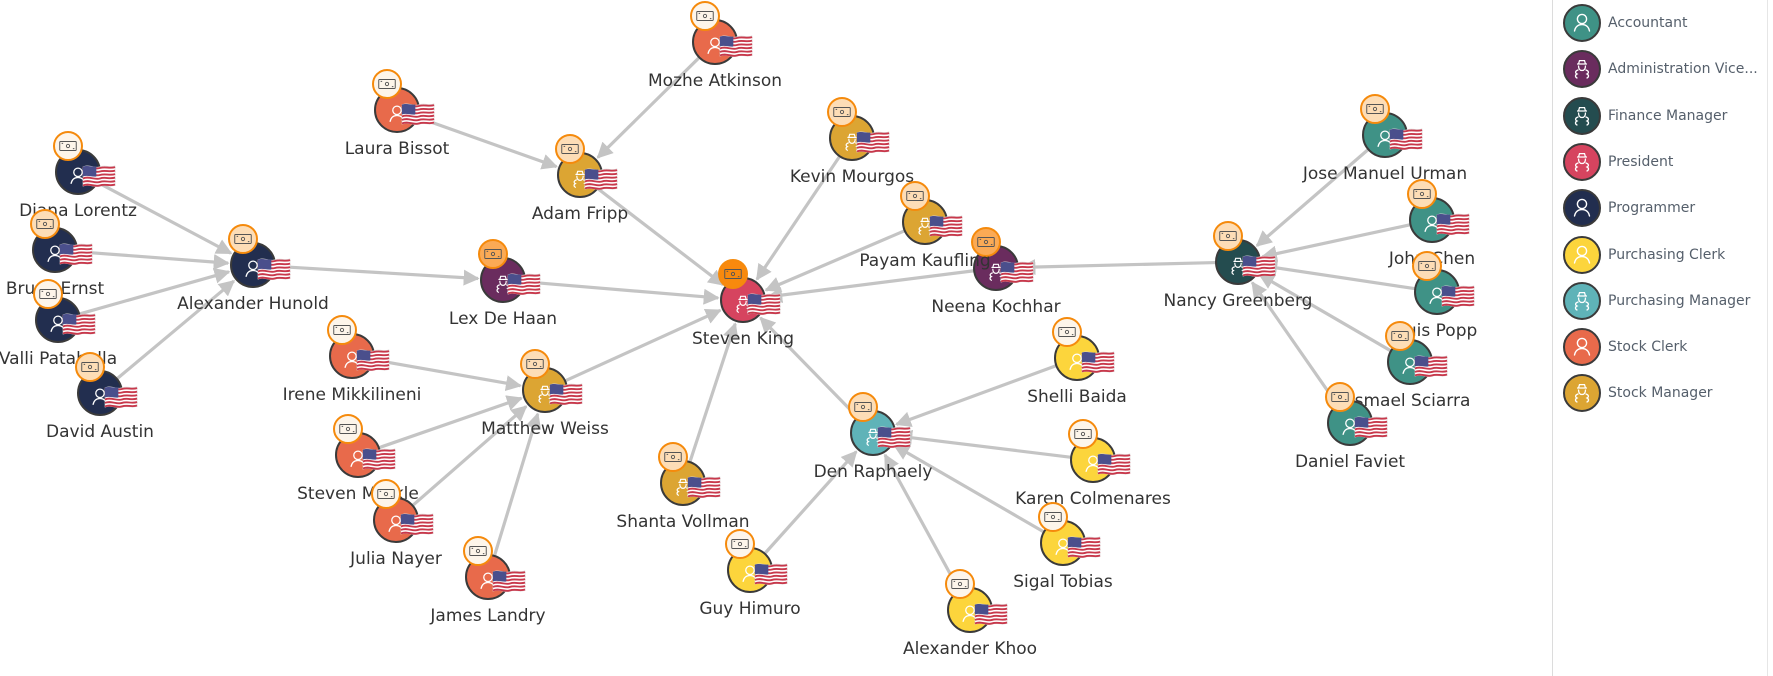 The image size is (1773, 676). What do you see at coordinates (1679, 300) in the screenshot?
I see `legend-label: Purchasing Manager` at bounding box center [1679, 300].